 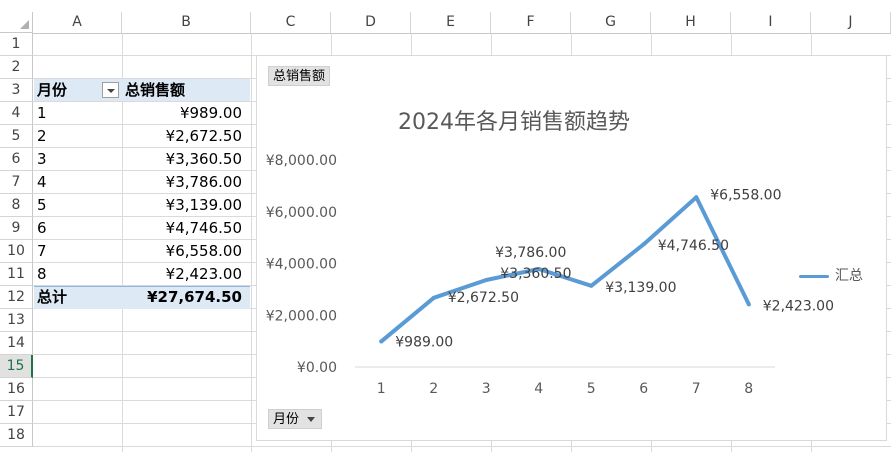 I want to click on pivot-month-cell: 6, so click(x=42, y=228).